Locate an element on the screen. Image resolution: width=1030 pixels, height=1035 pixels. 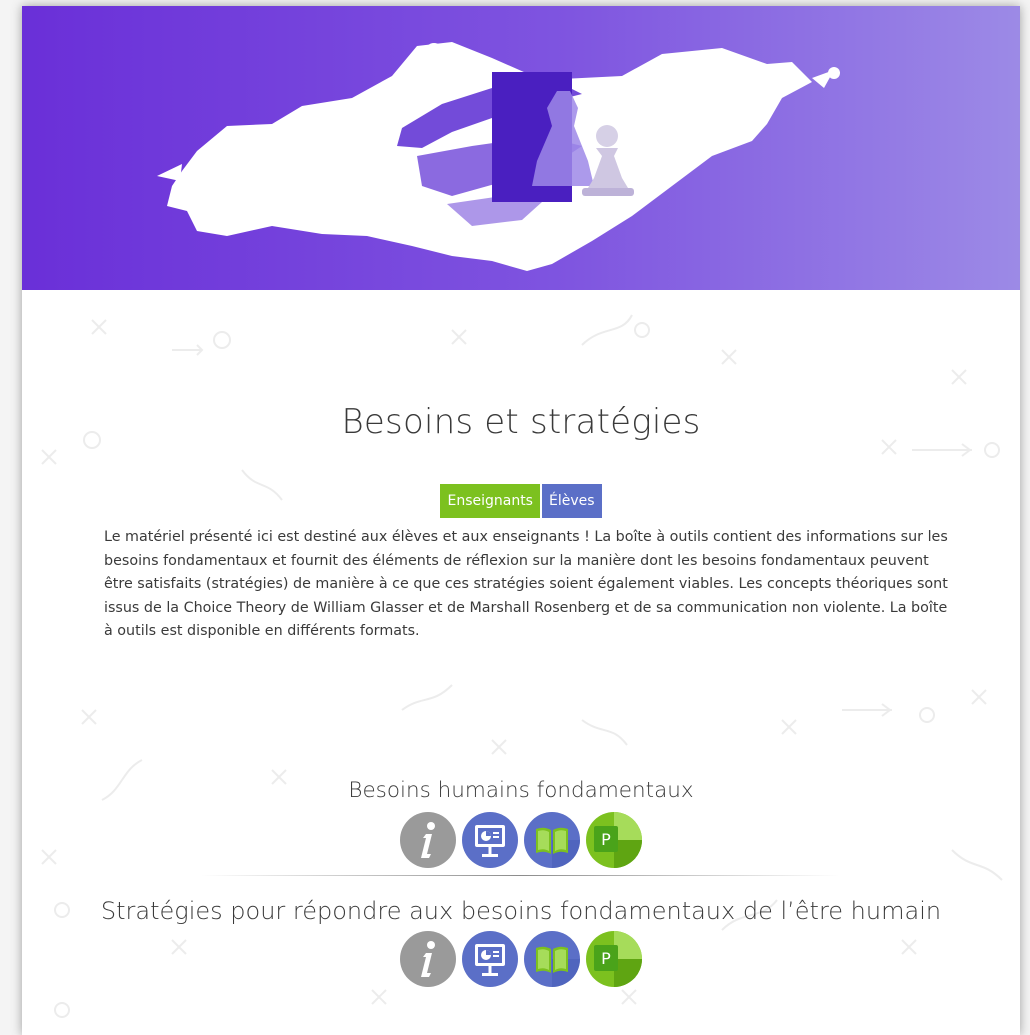
section-divider is located at coordinates (520, 875).